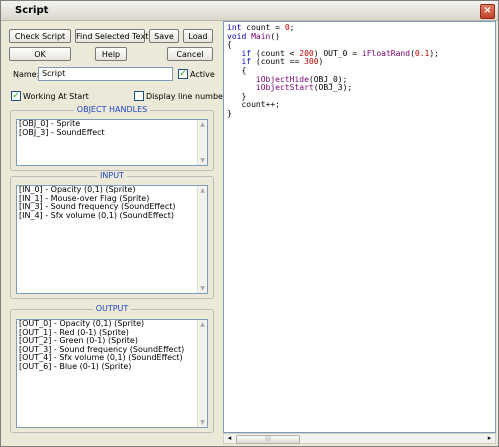 The image size is (499, 447). Describe the element at coordinates (487, 11) in the screenshot. I see `close-icon: ×` at that location.